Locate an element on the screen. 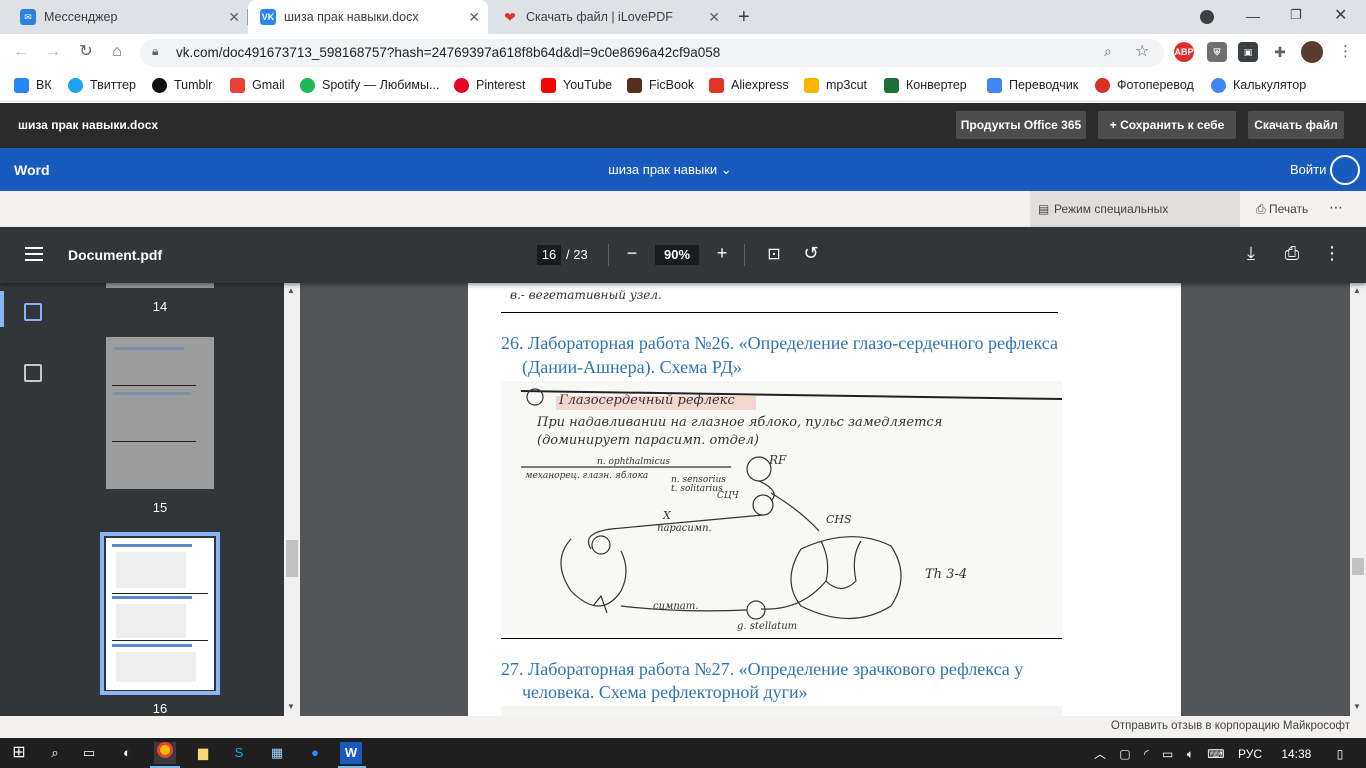 This screenshot has height=768, width=1366. main-scrollbar is located at coordinates (1358, 499).